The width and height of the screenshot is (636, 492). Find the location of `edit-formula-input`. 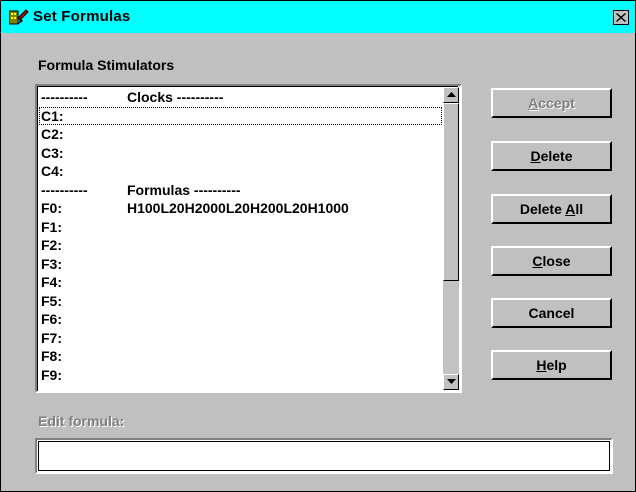

edit-formula-input is located at coordinates (324, 456).